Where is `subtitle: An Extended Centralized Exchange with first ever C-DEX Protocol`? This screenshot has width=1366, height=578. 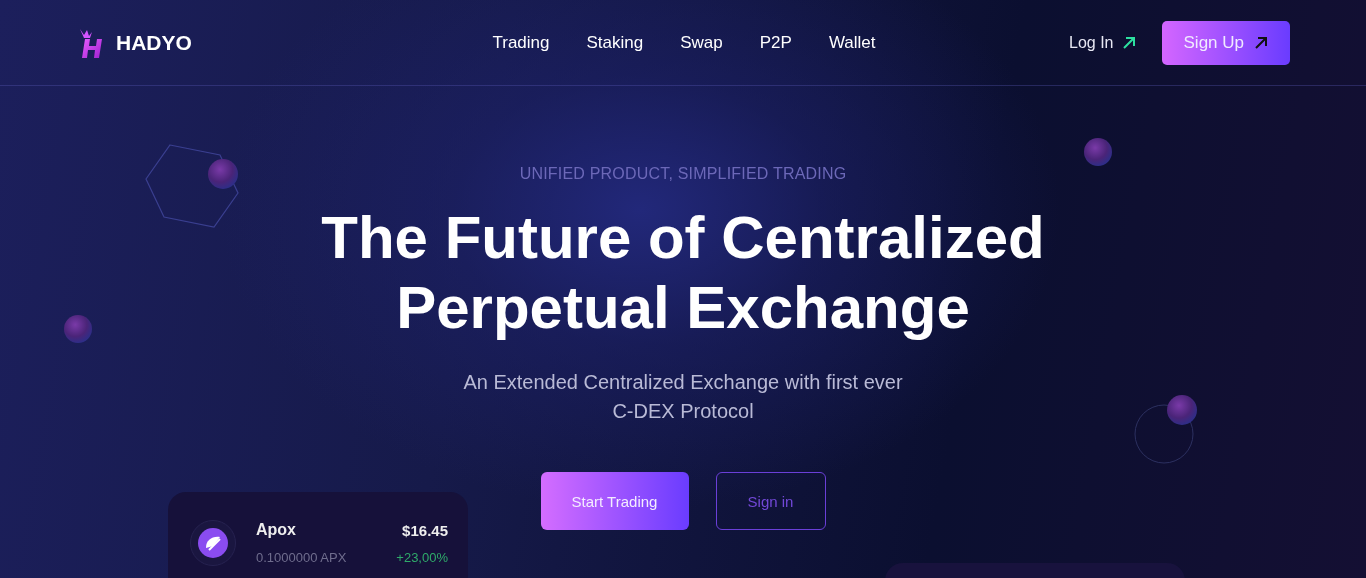
subtitle: An Extended Centralized Exchange with first ever C-DEX Protocol is located at coordinates (683, 397).